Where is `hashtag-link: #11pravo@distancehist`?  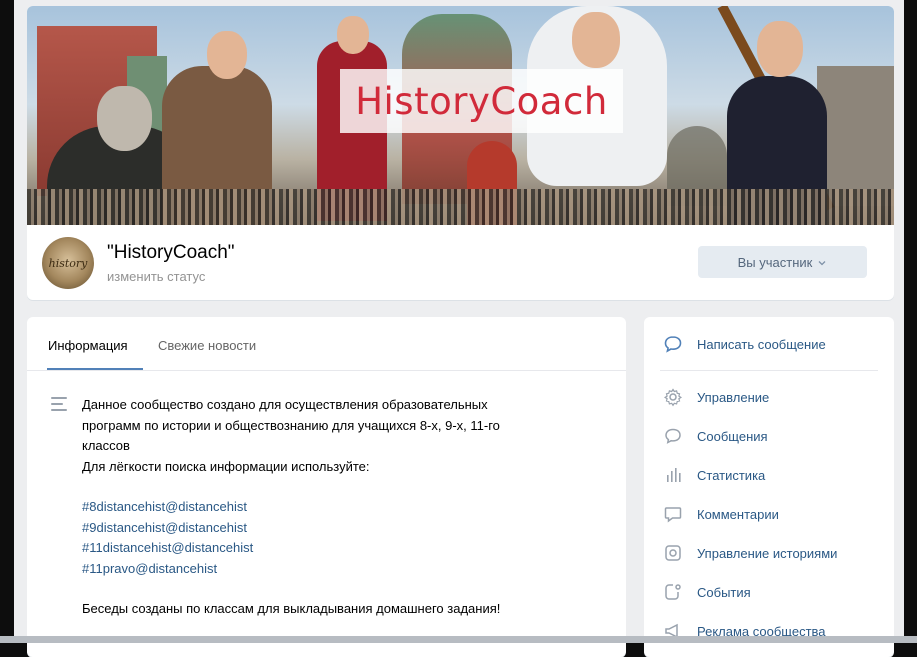 hashtag-link: #11pravo@distancehist is located at coordinates (332, 569).